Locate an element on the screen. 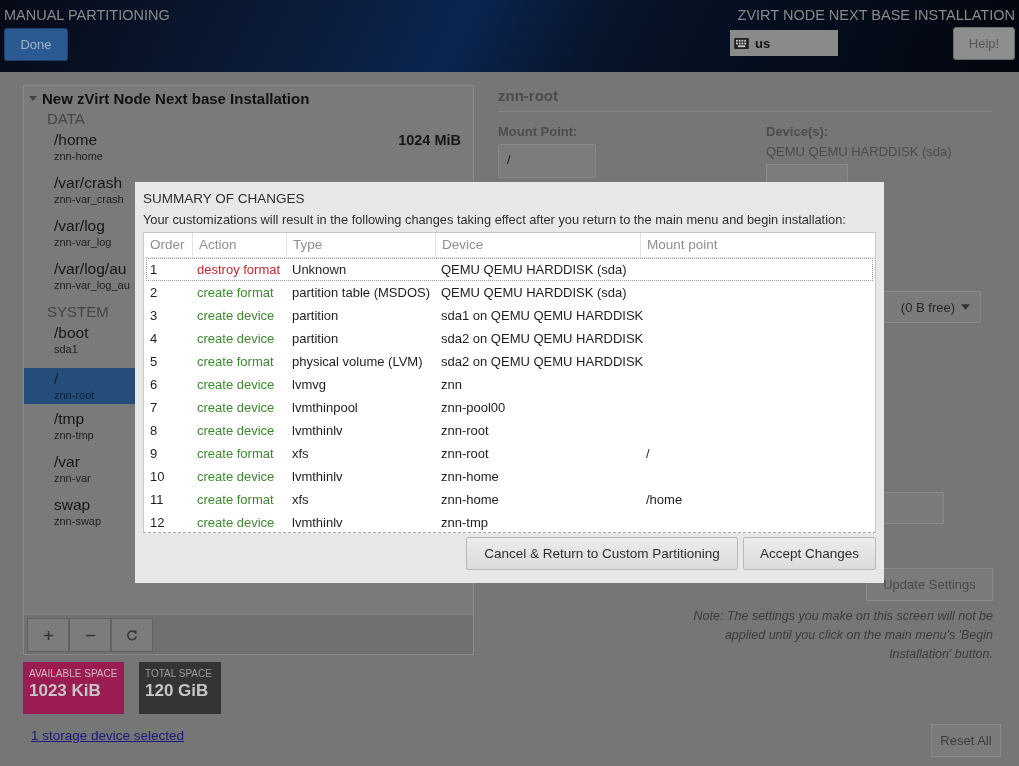 Image resolution: width=1019 pixels, height=766 pixels. add-button is located at coordinates (48, 635).